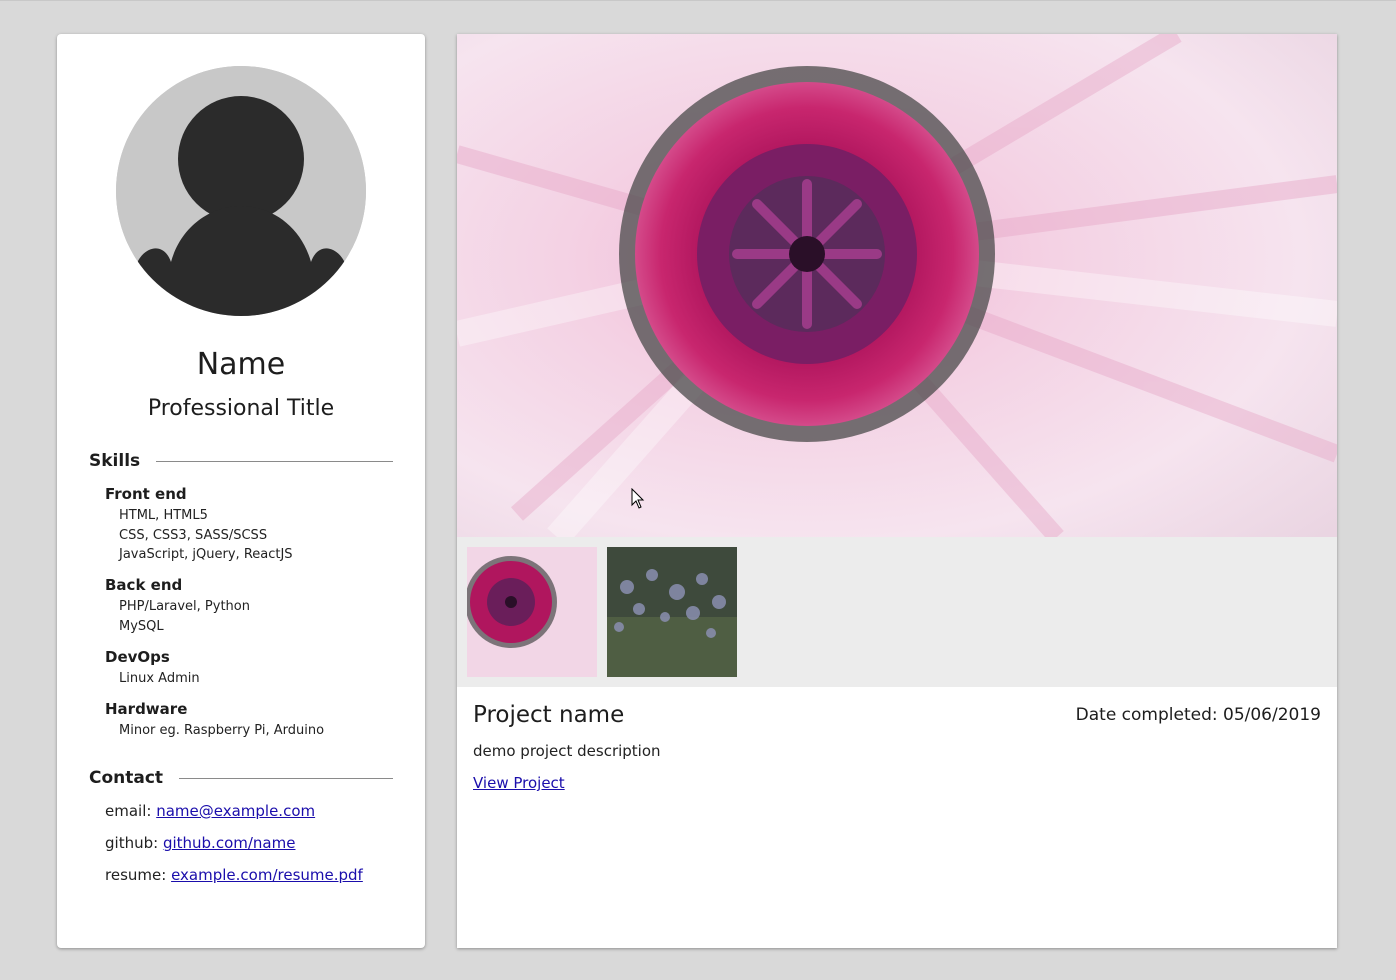  Describe the element at coordinates (146, 709) in the screenshot. I see `skill-group-title: Hardware` at that location.